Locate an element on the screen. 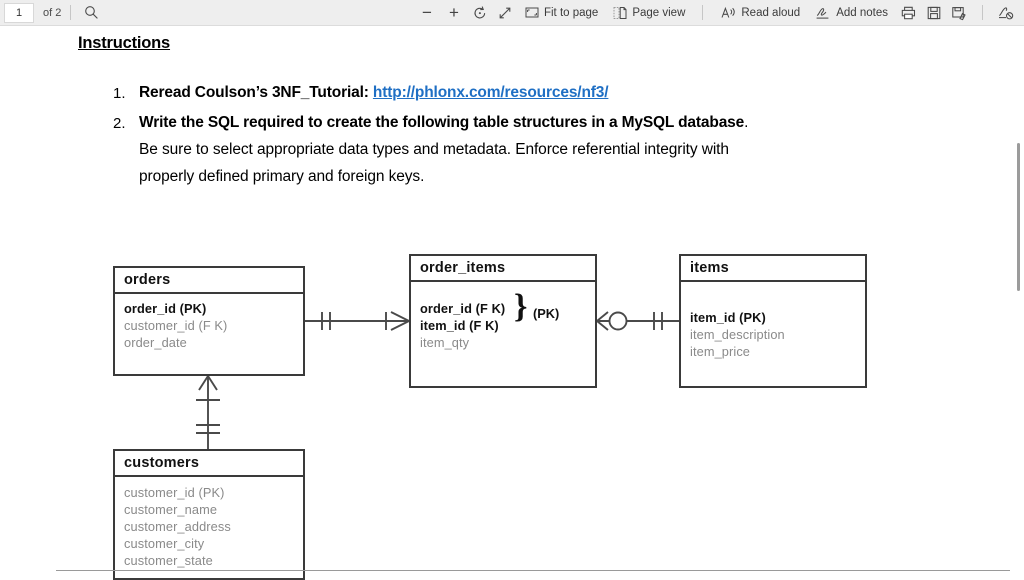 The width and height of the screenshot is (1024, 580). save-as-icon is located at coordinates (959, 13).